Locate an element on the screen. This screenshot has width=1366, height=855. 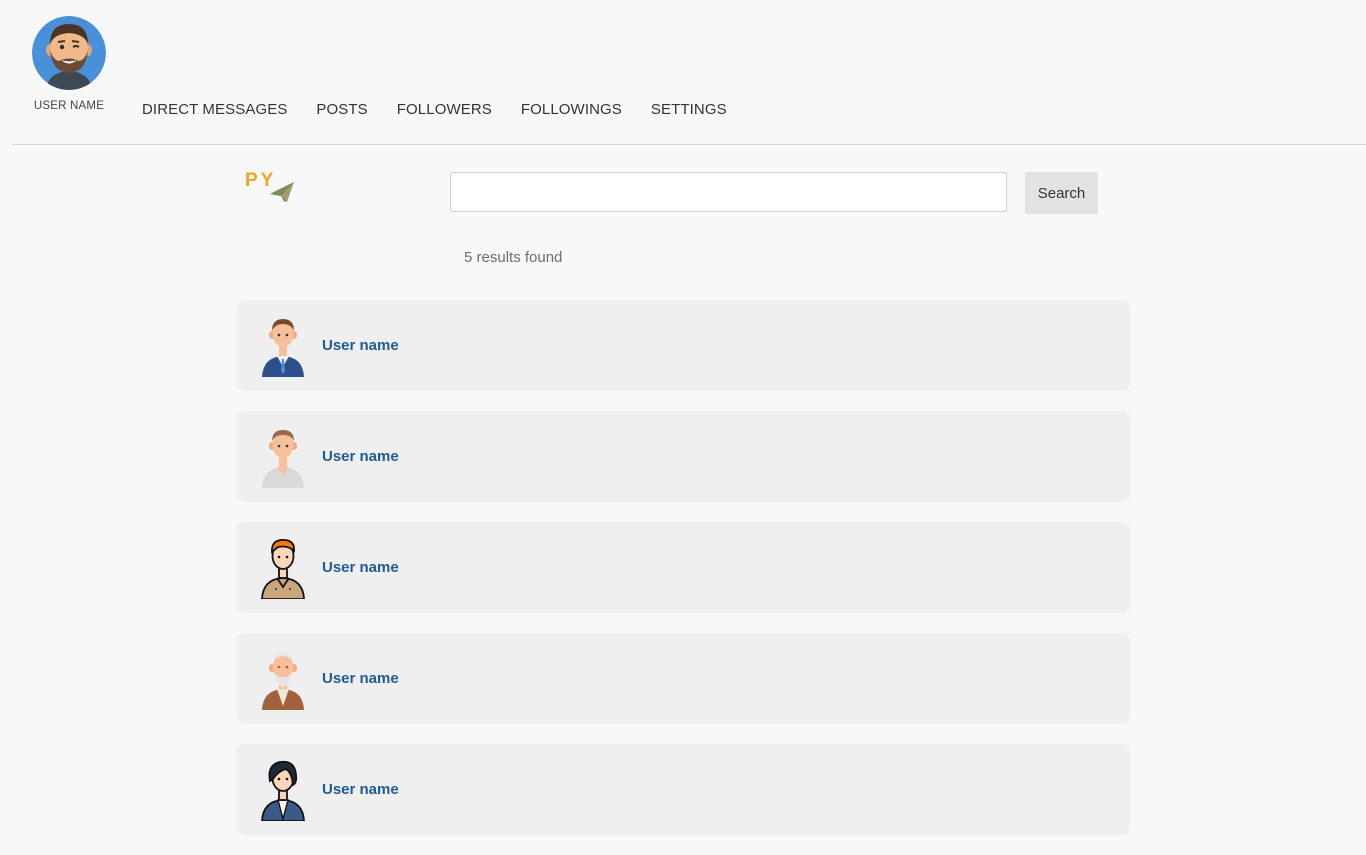
app-logo: PY is located at coordinates (271, 186).